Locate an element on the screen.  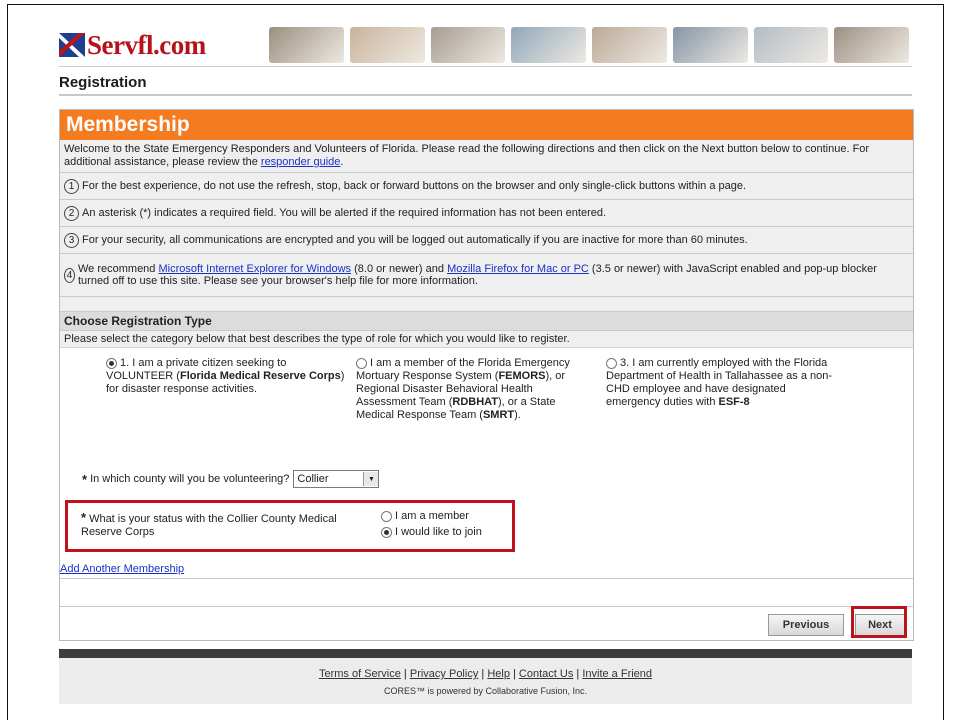
option2-bold-femors: FEMORS is located at coordinates (522, 376).